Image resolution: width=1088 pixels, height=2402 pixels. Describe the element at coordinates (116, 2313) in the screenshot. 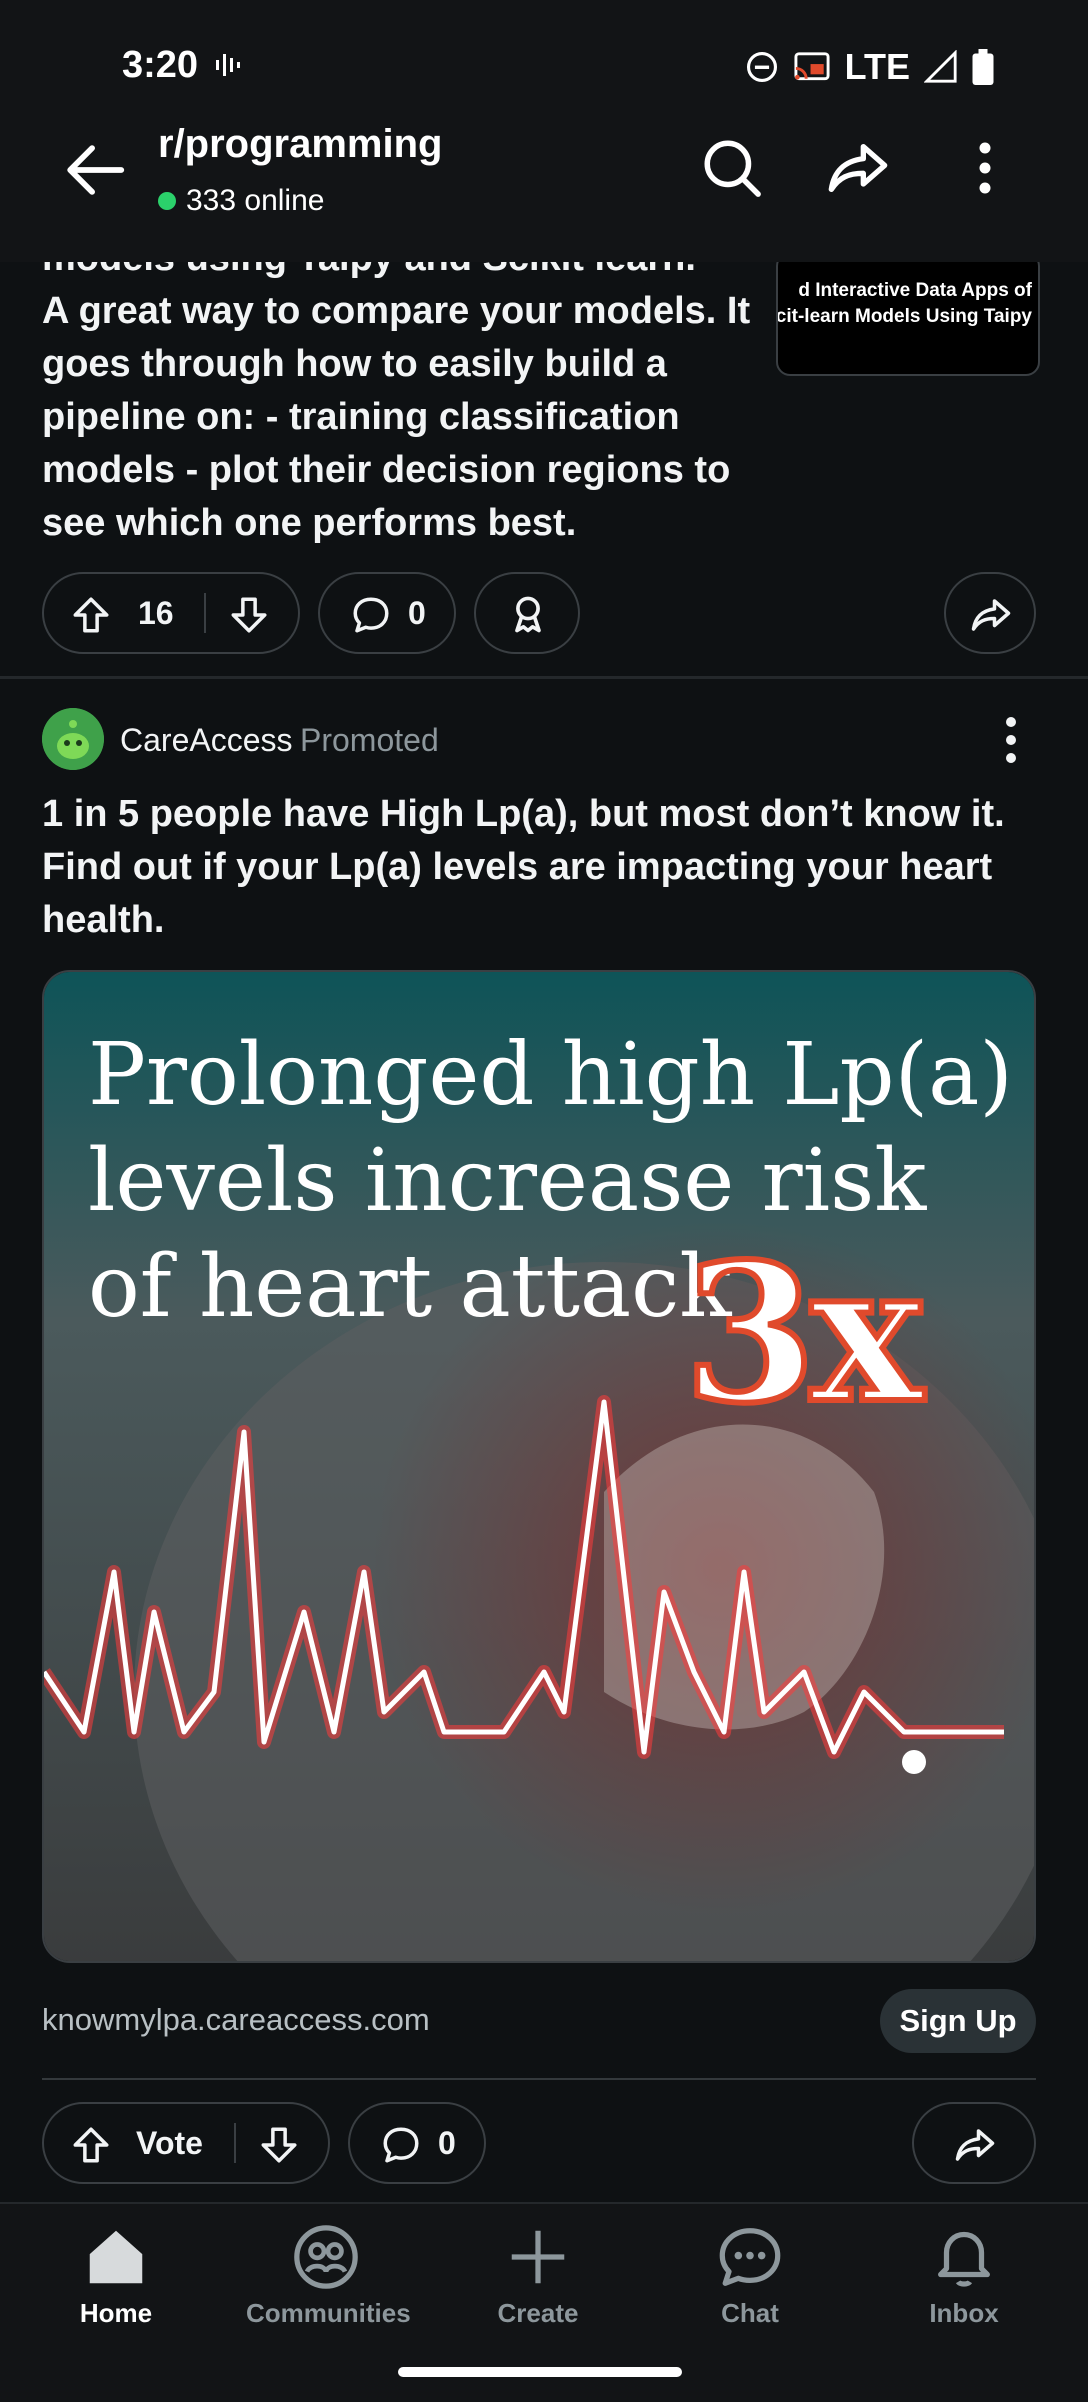

I see `nav-label: Home` at that location.